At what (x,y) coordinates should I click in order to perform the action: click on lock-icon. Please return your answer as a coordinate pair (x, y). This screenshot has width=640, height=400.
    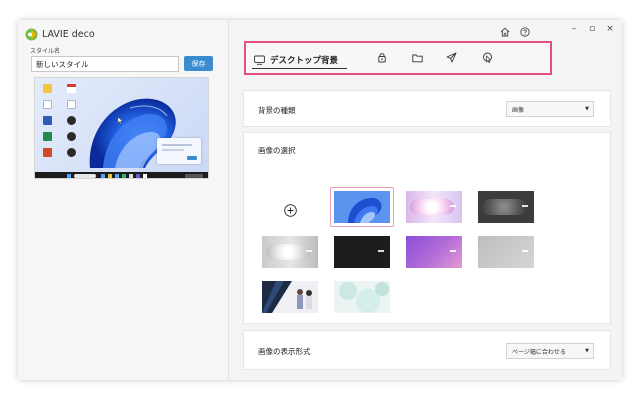
    Looking at the image, I should click on (381, 58).